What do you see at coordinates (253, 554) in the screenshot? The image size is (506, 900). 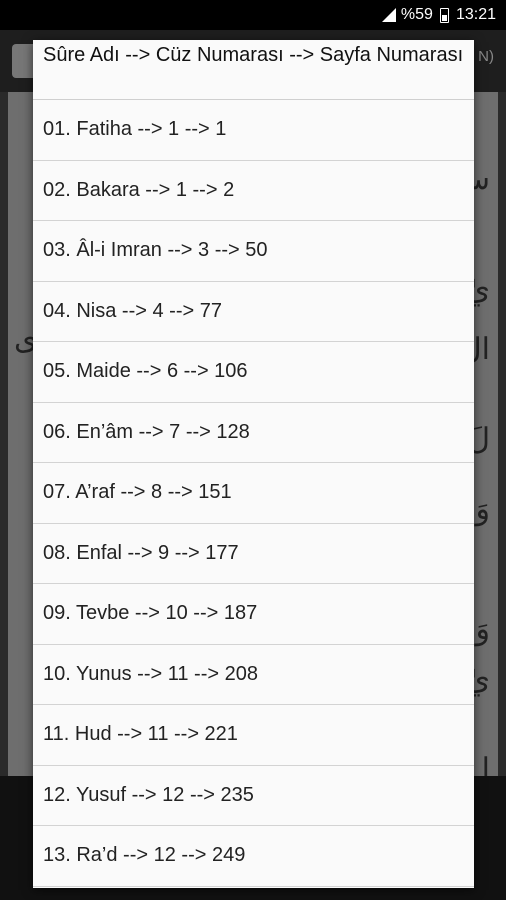 I see `list-item: 08. Enfal --> 9 --> 177` at bounding box center [253, 554].